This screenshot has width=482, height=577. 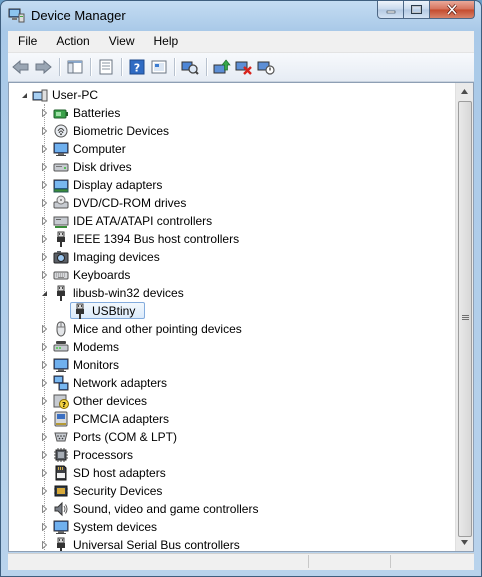 What do you see at coordinates (110, 401) in the screenshot?
I see `tree-category-node-label: Other devices` at bounding box center [110, 401].